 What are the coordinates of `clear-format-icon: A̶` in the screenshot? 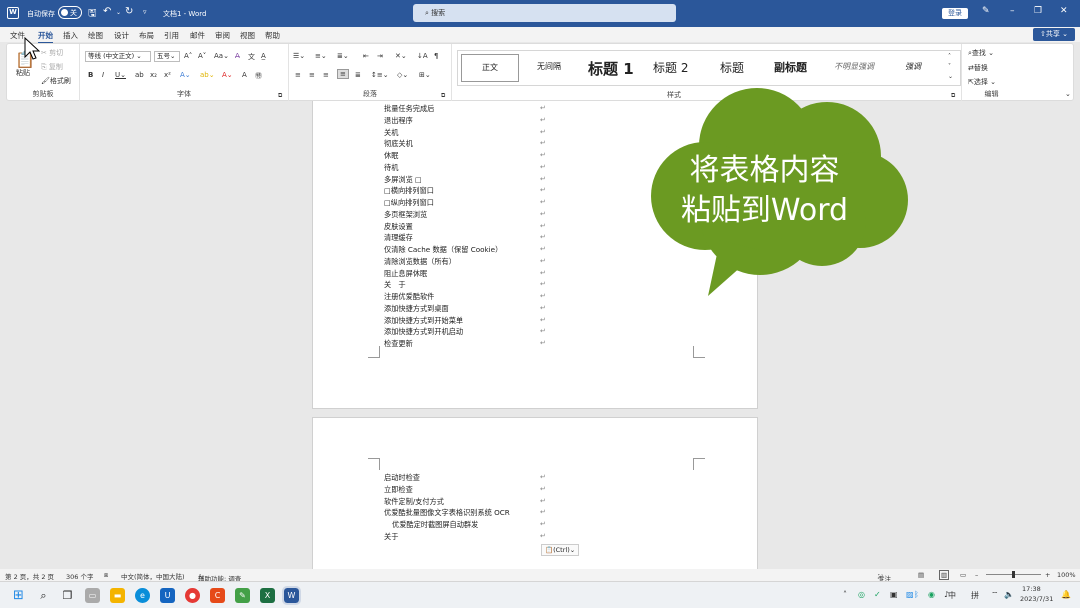 It's located at (237, 56).